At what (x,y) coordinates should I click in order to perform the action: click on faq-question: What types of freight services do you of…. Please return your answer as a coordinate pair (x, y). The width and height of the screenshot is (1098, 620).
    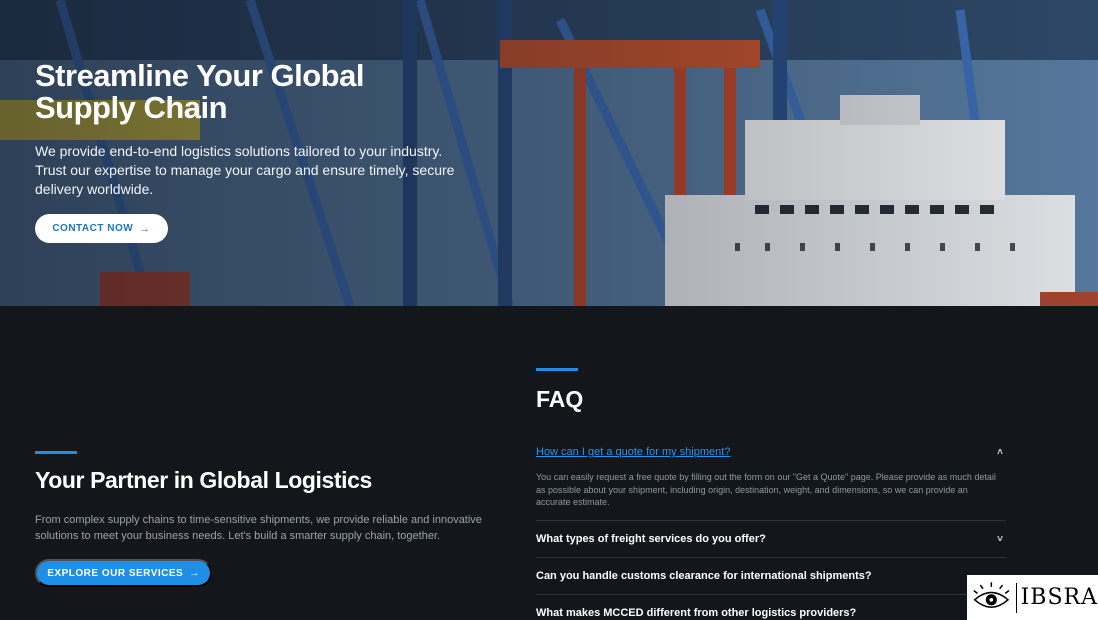
    Looking at the image, I should click on (651, 539).